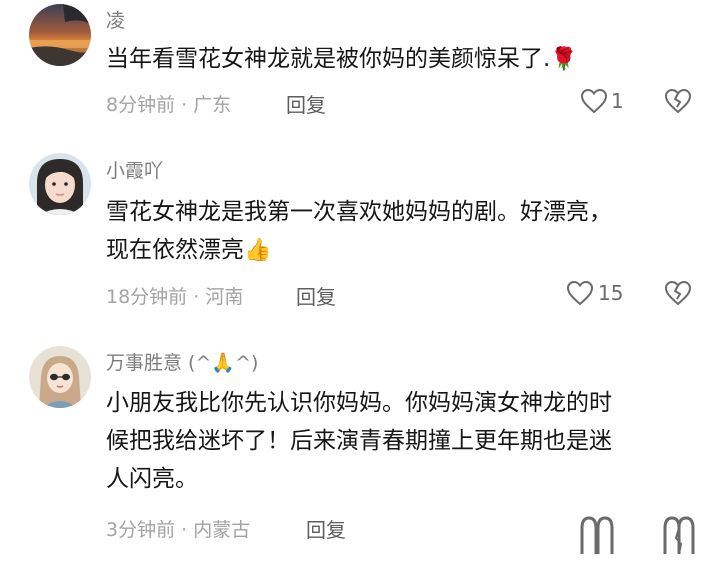 This screenshot has width=720, height=569. What do you see at coordinates (134, 169) in the screenshot?
I see `username: 小霞吖` at bounding box center [134, 169].